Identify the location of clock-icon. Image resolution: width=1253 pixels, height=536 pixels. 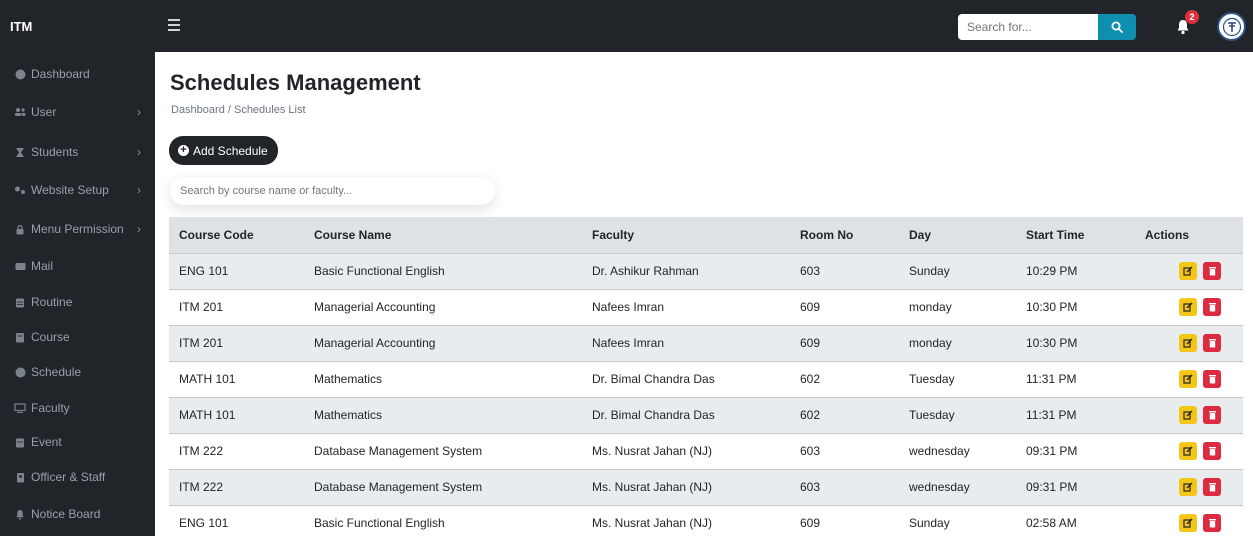
(20, 372).